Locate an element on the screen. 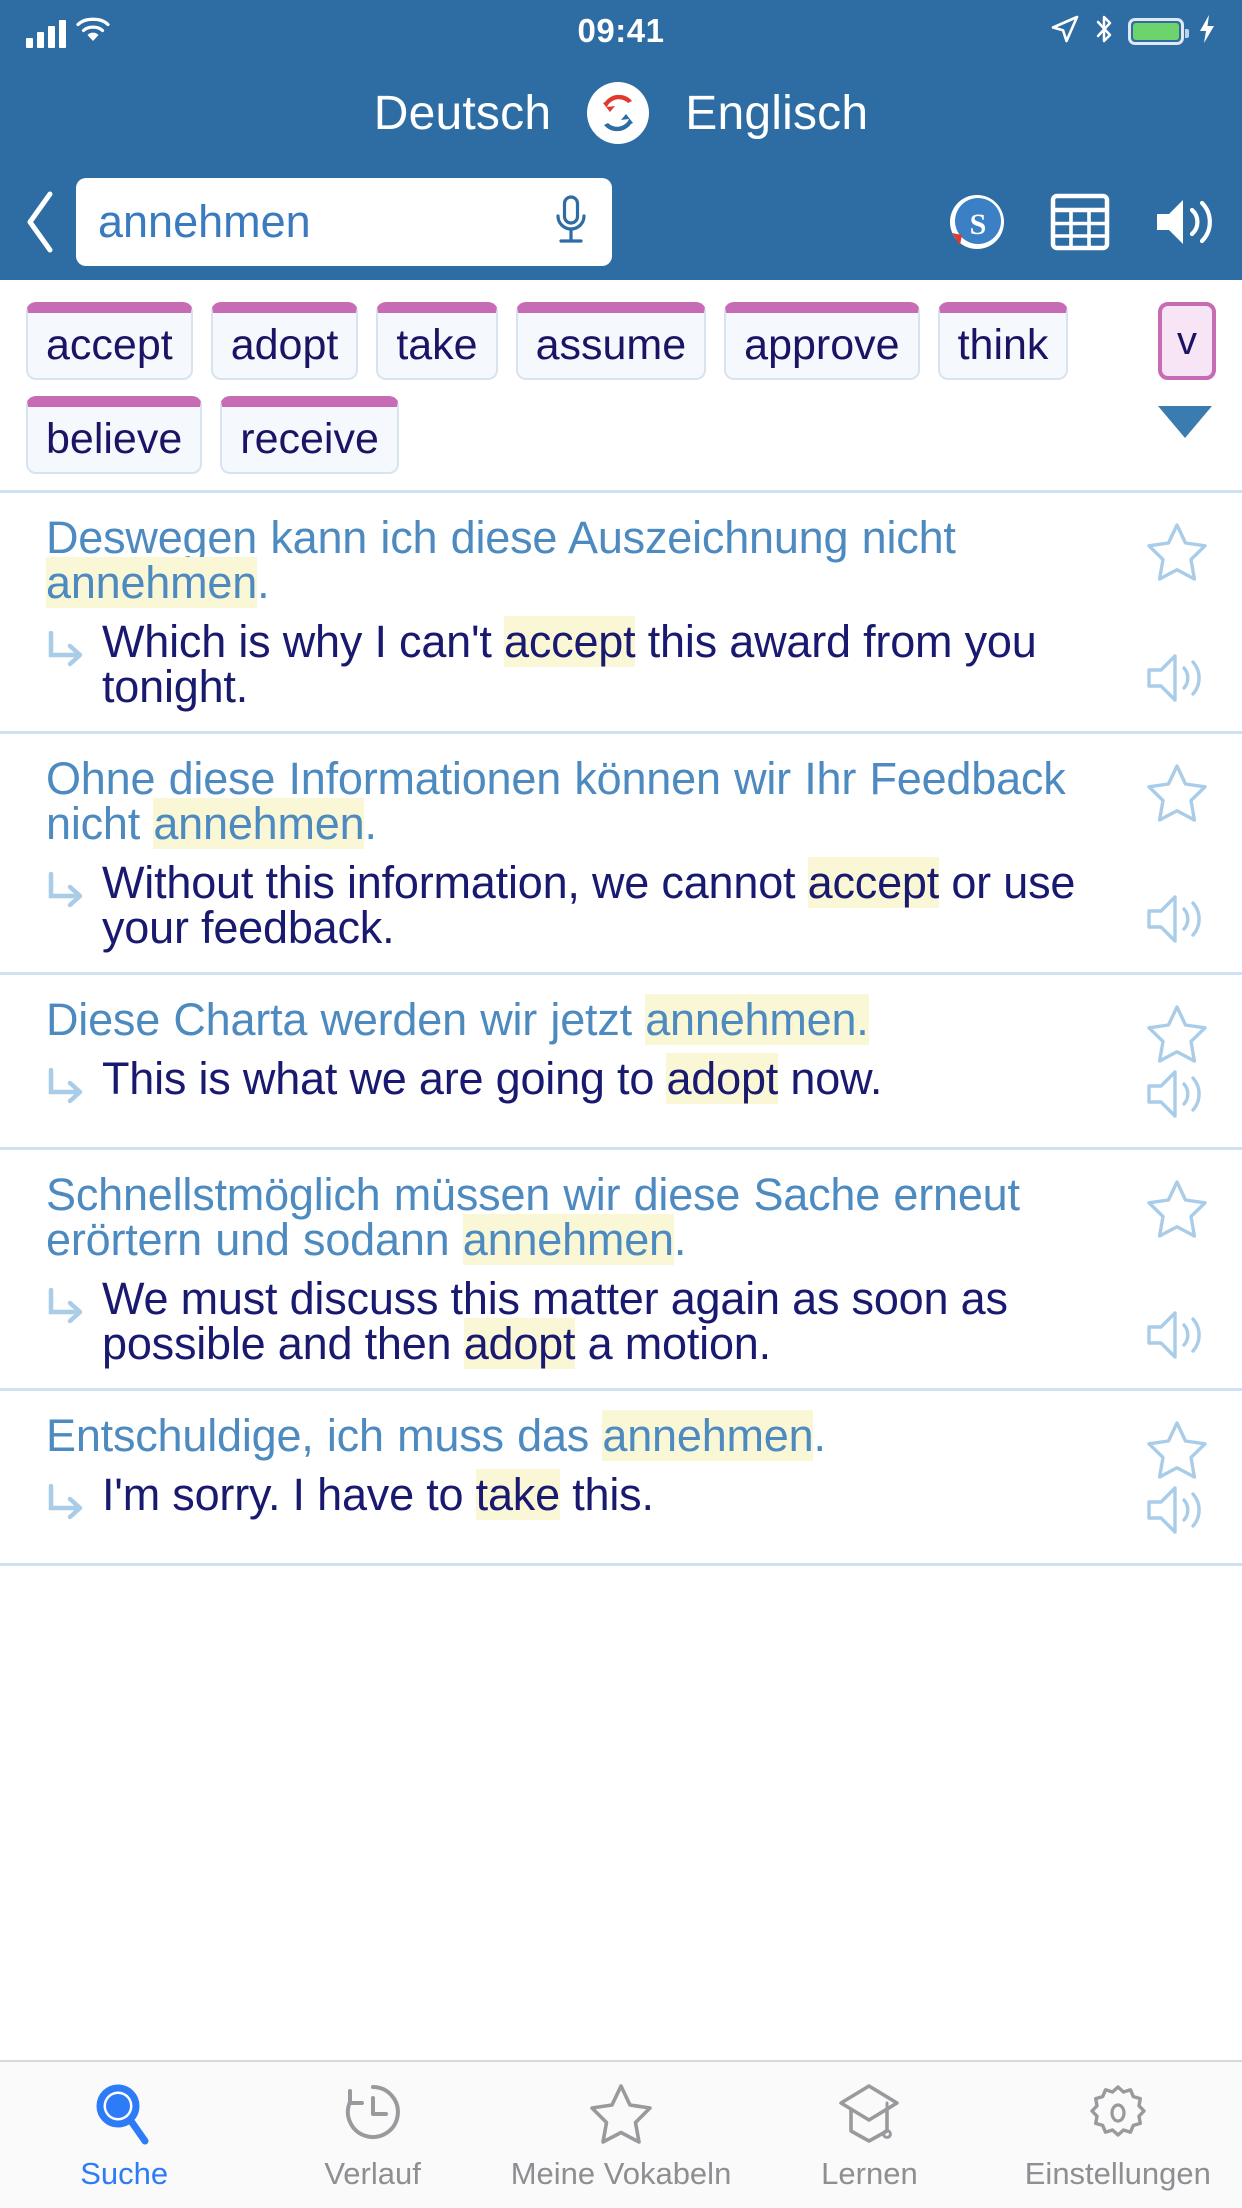 The width and height of the screenshot is (1242, 2208). target-prefix: Without this information, we cannot is located at coordinates (455, 882).